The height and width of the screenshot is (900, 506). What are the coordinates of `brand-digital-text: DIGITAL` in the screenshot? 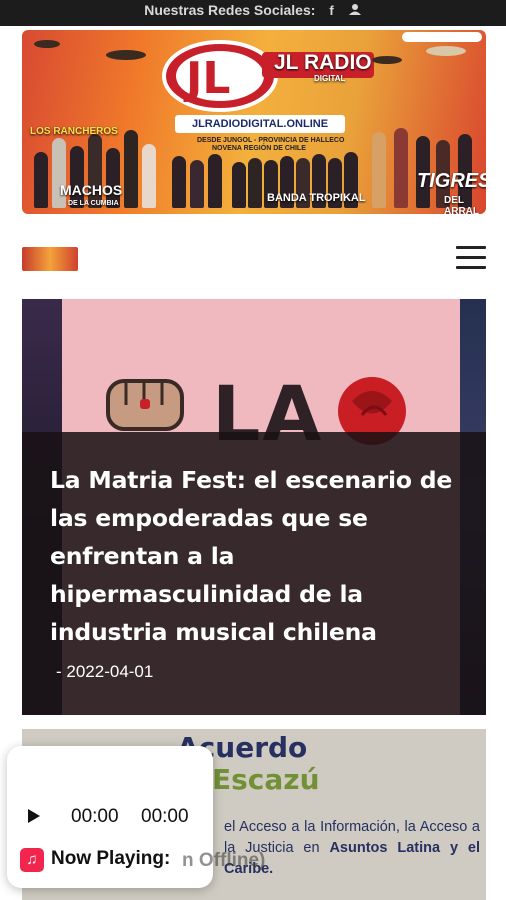 It's located at (330, 78).